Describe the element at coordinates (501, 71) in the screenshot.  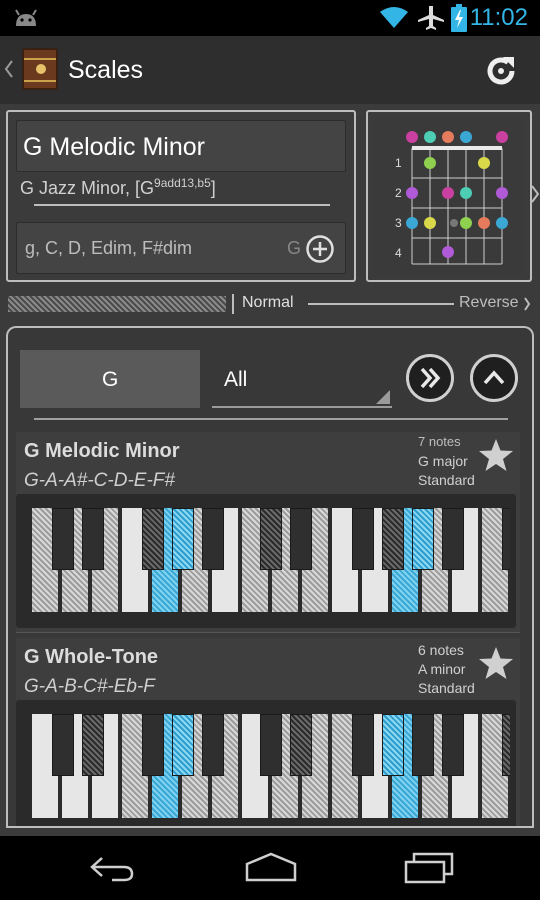
I see `refresh-icon` at that location.